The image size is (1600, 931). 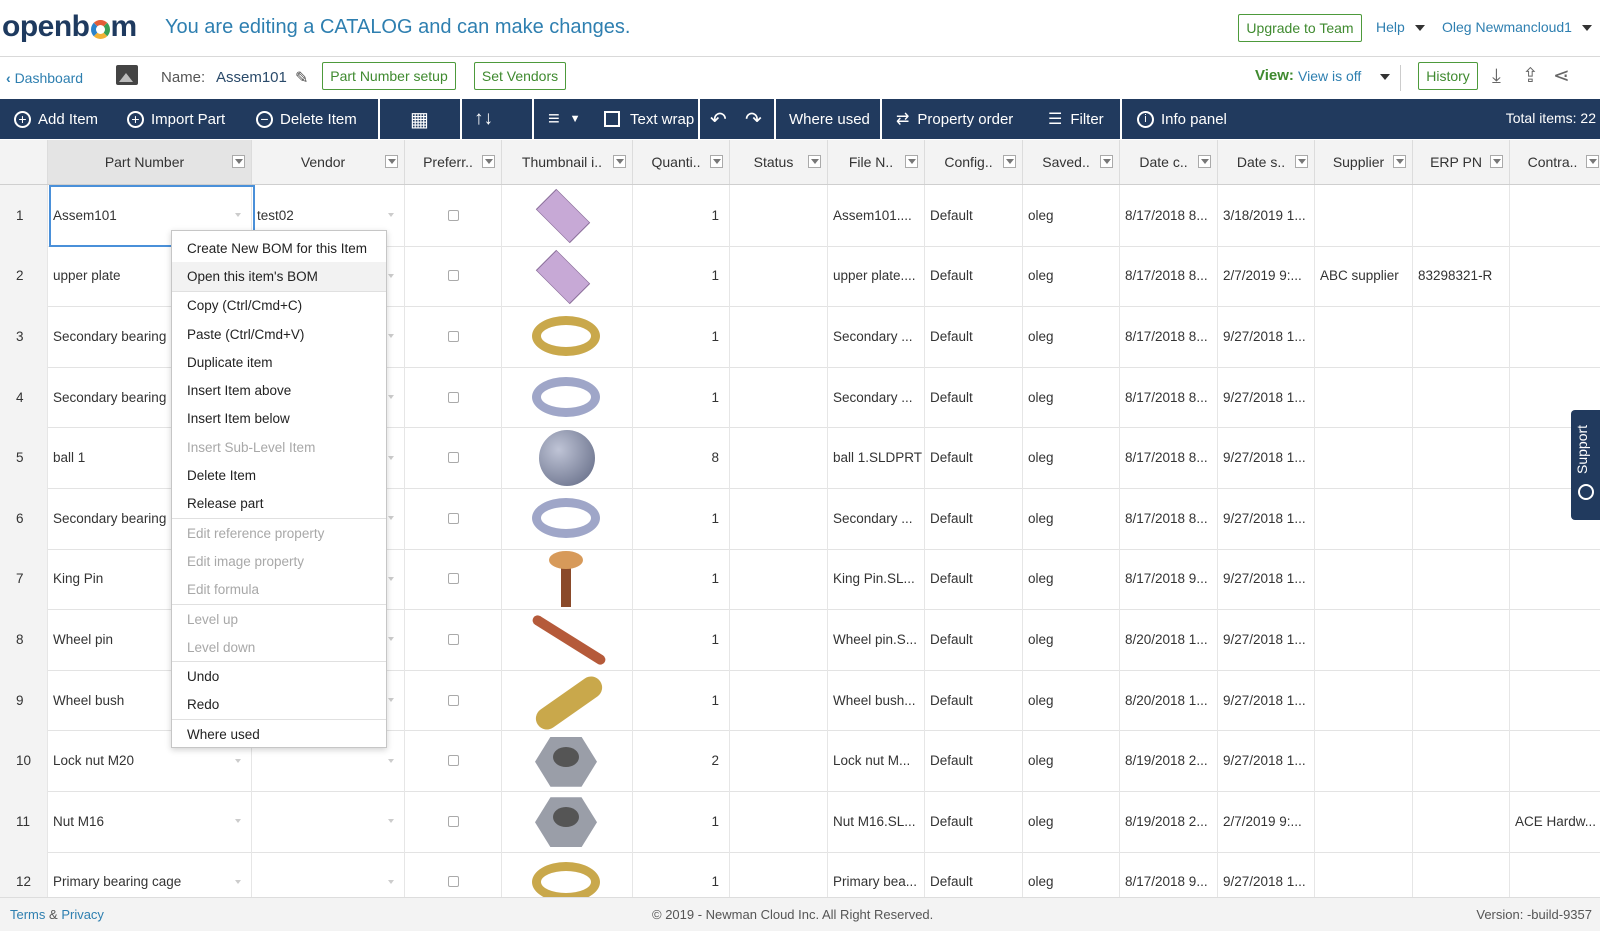 I want to click on column-header: Preferr.., so click(x=453, y=162).